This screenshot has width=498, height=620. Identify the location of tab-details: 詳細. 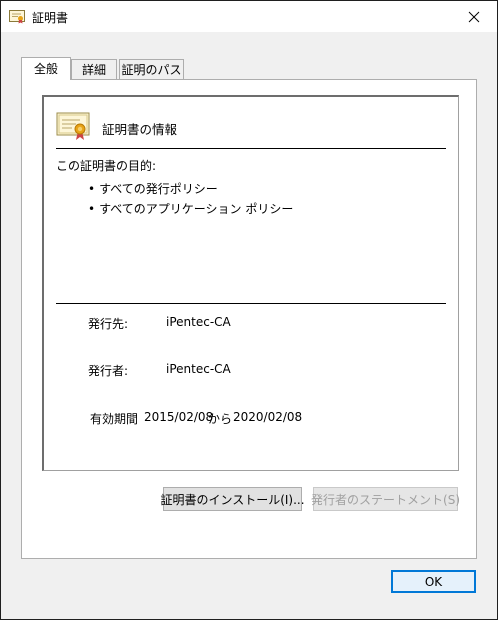
(94, 69).